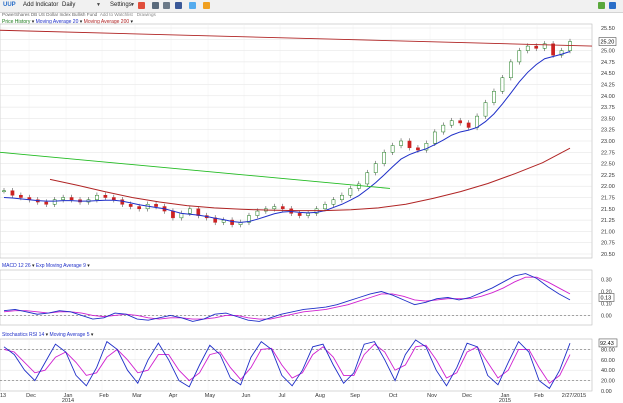 The height and width of the screenshot is (403, 623). What do you see at coordinates (606, 316) in the screenshot?
I see `macd-tick-label: 0.00` at bounding box center [606, 316].